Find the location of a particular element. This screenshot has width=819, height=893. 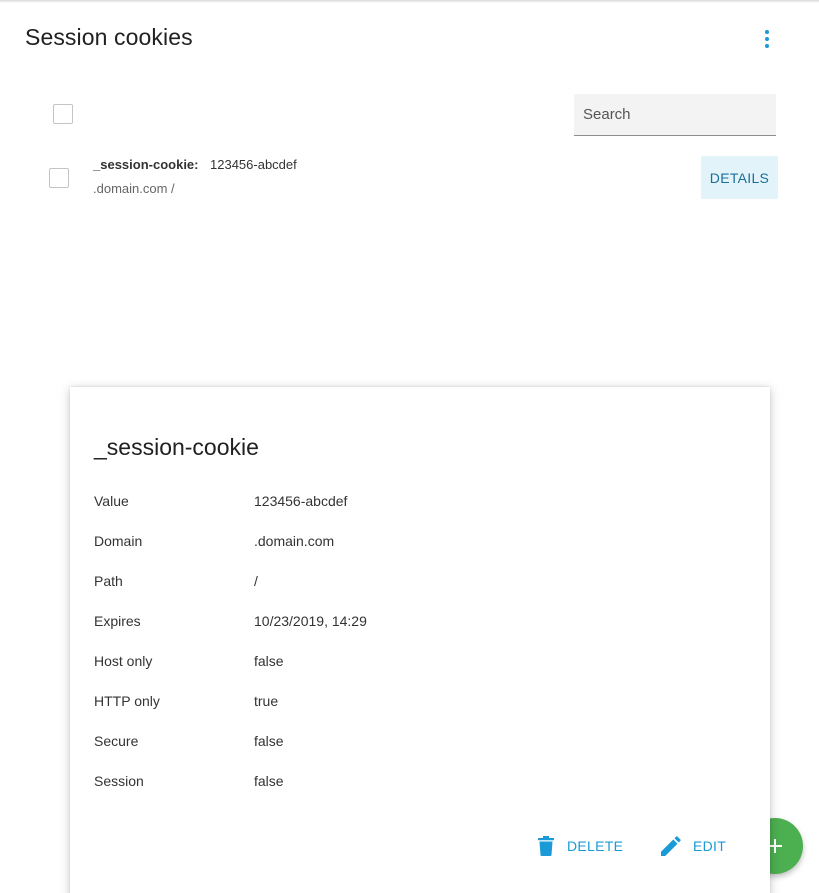

edit-button: EDIT is located at coordinates (693, 846).